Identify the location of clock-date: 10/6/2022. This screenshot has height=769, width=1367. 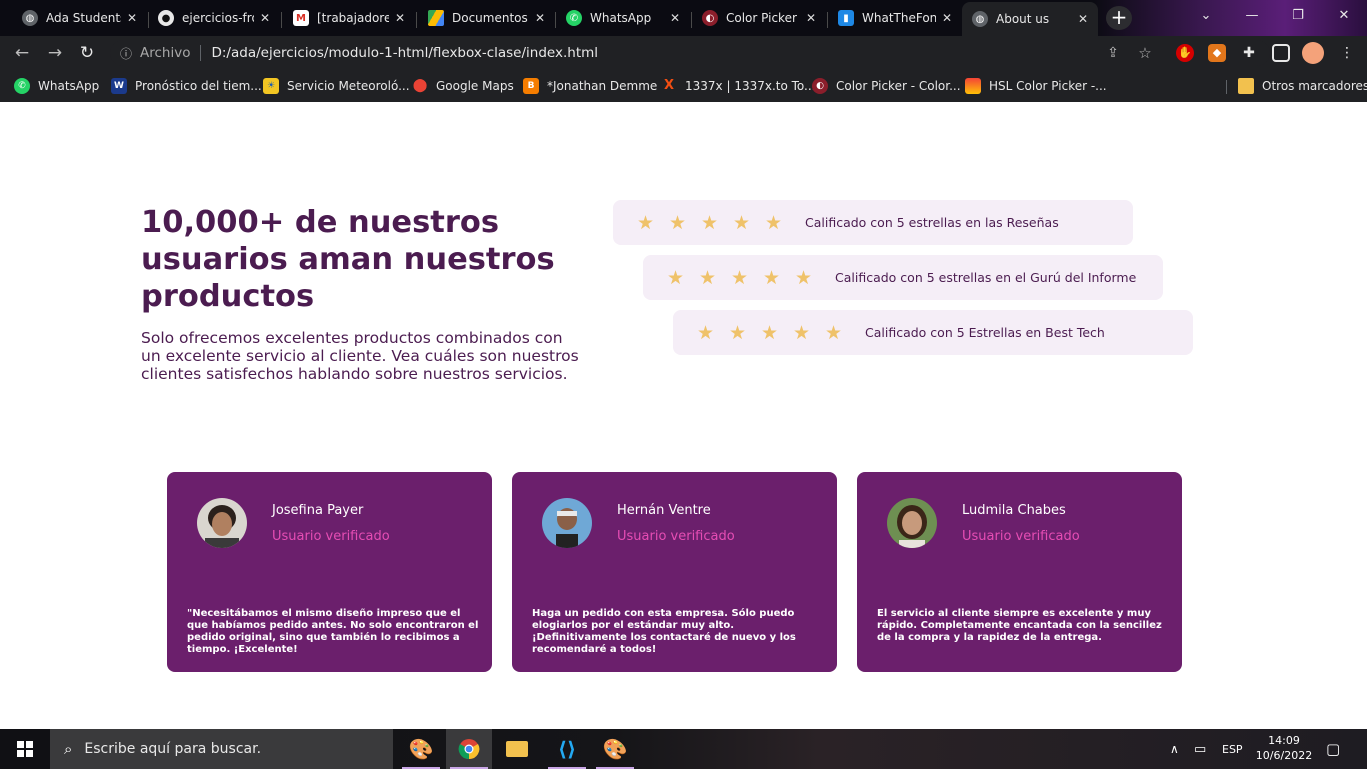
(1284, 755).